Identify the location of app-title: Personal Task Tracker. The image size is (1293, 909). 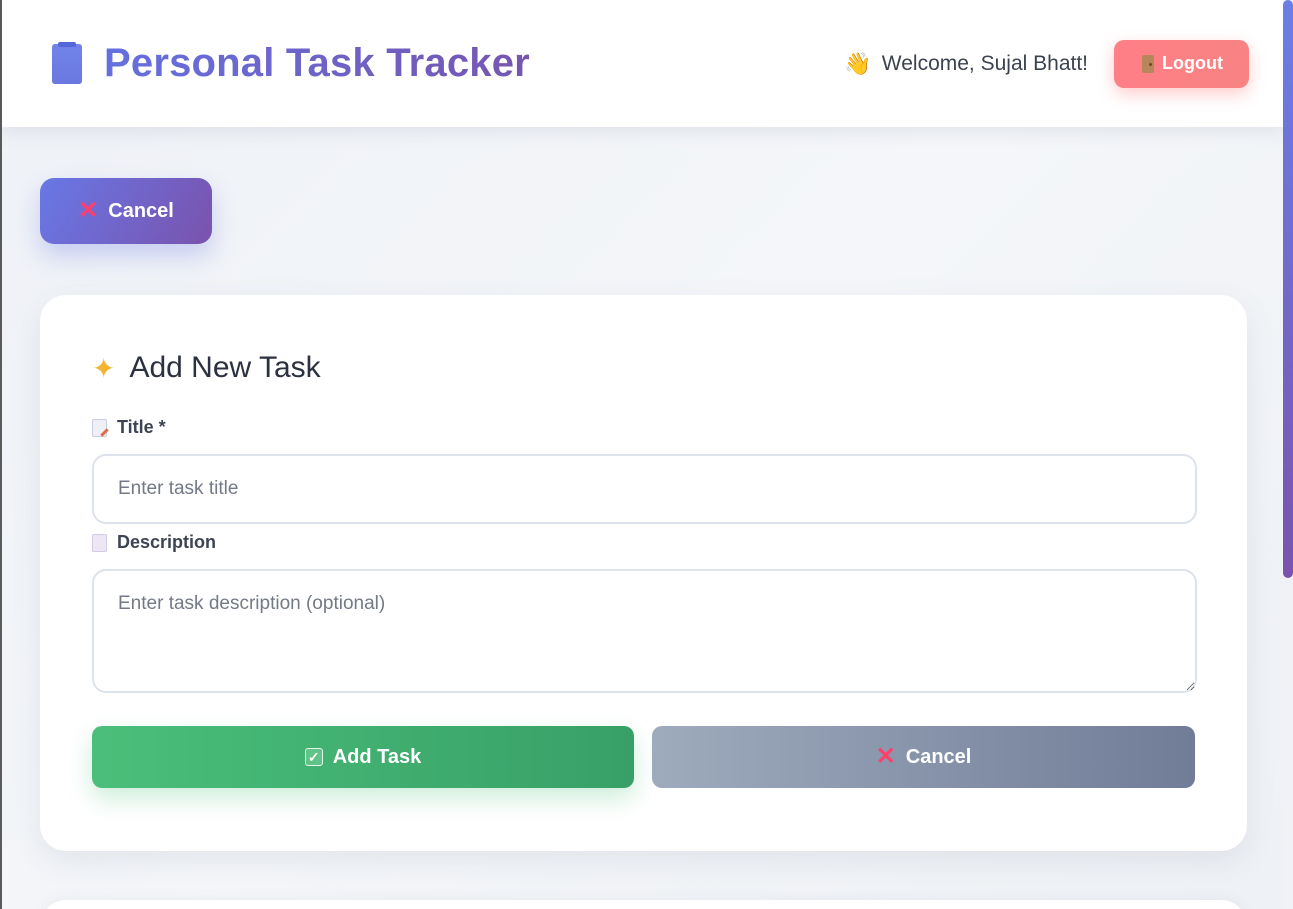
(317, 63).